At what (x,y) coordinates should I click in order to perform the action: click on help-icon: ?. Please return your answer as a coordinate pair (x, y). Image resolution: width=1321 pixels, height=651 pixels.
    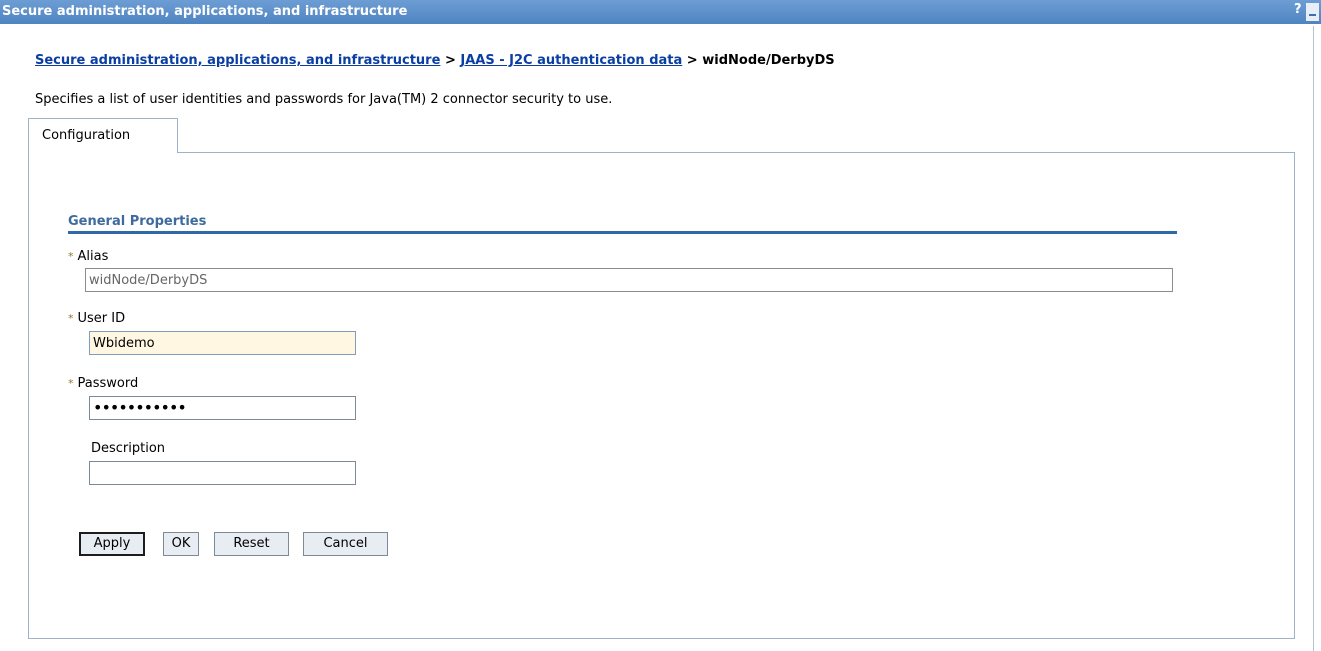
    Looking at the image, I should click on (1298, 9).